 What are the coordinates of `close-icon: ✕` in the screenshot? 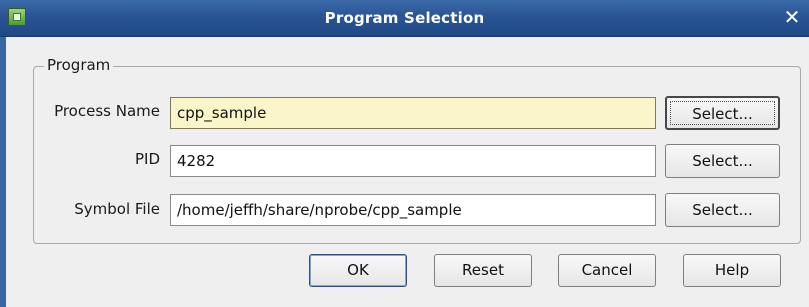 It's located at (792, 17).